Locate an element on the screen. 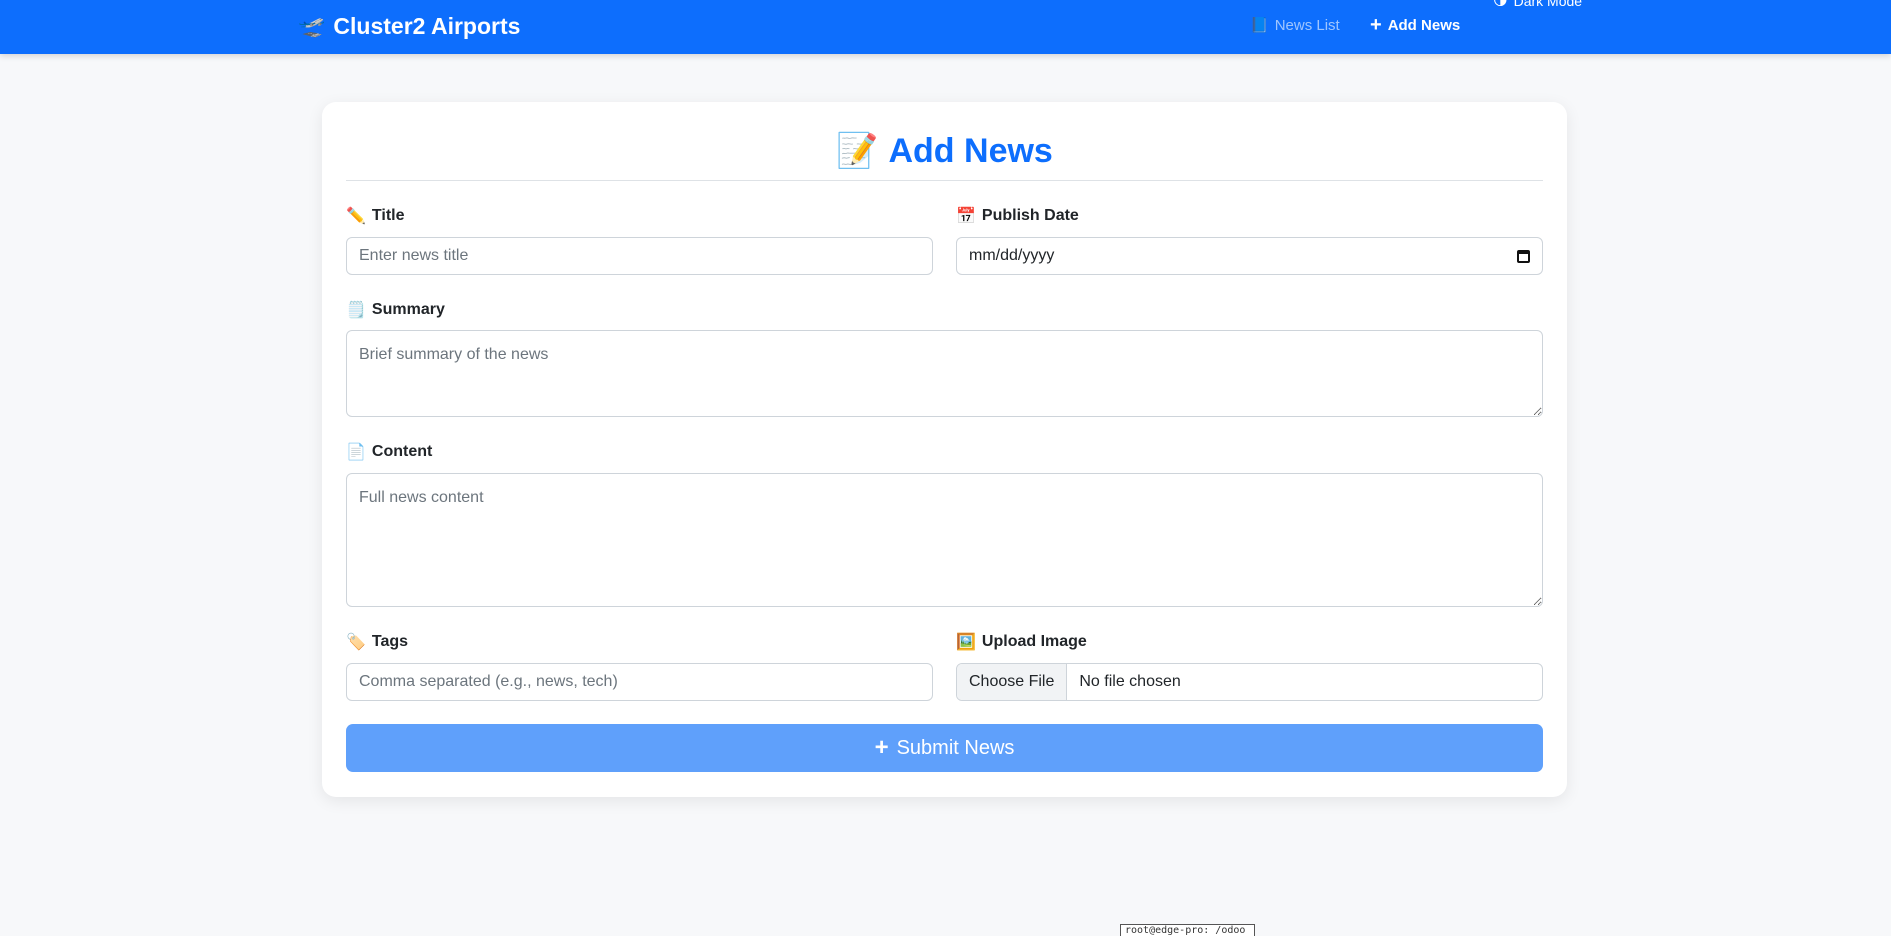 This screenshot has width=1891, height=936. content-label: 📄 Content is located at coordinates (389, 452).